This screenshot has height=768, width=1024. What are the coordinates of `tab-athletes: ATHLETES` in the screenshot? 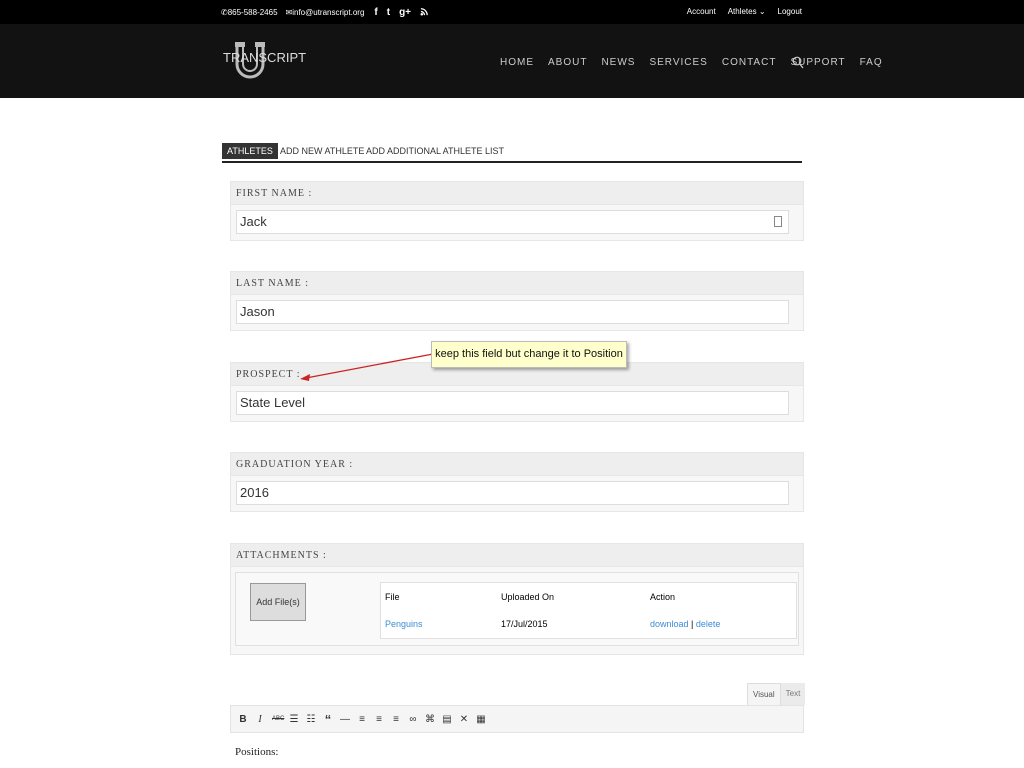 It's located at (250, 151).